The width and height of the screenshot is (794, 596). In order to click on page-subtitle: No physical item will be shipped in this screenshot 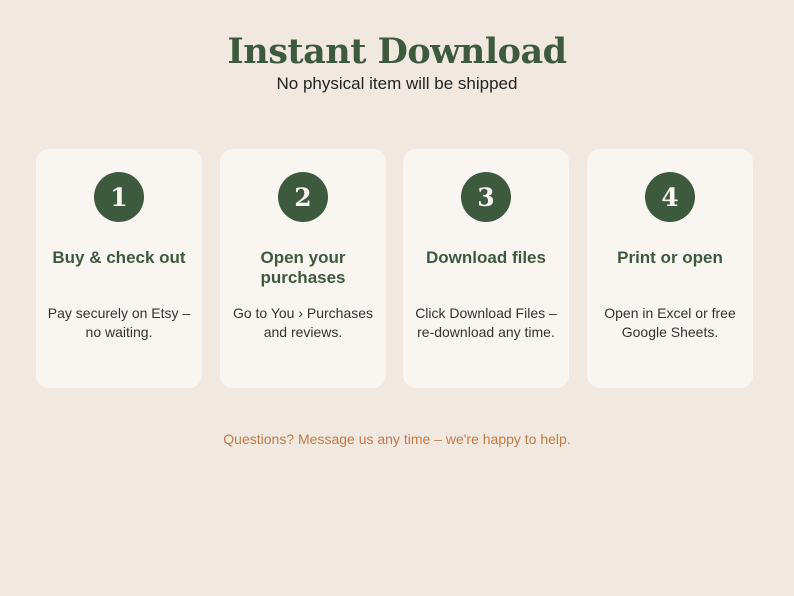, I will do `click(397, 83)`.